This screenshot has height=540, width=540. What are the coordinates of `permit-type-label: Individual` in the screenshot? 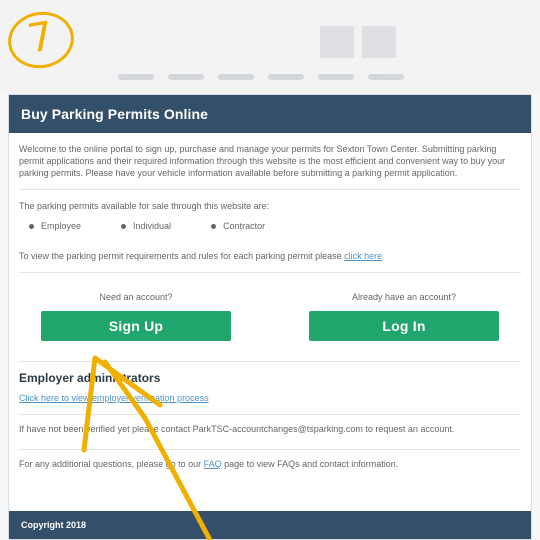 It's located at (152, 226).